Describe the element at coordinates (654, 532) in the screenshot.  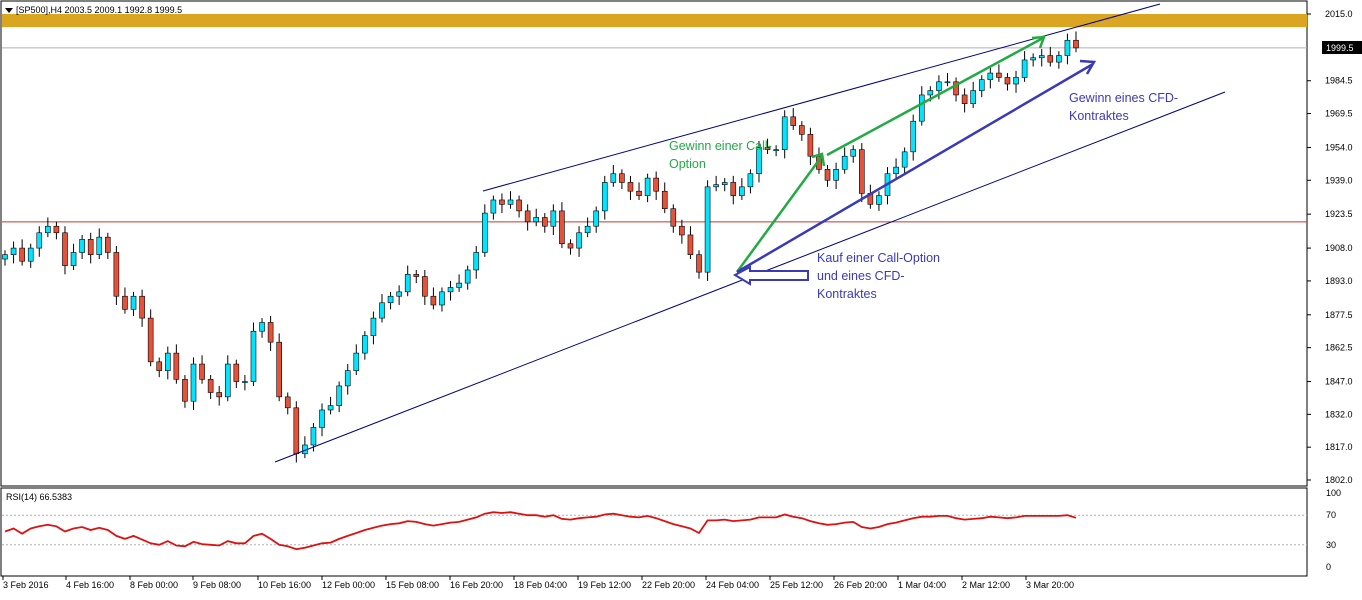
I see `rsi-panel` at that location.